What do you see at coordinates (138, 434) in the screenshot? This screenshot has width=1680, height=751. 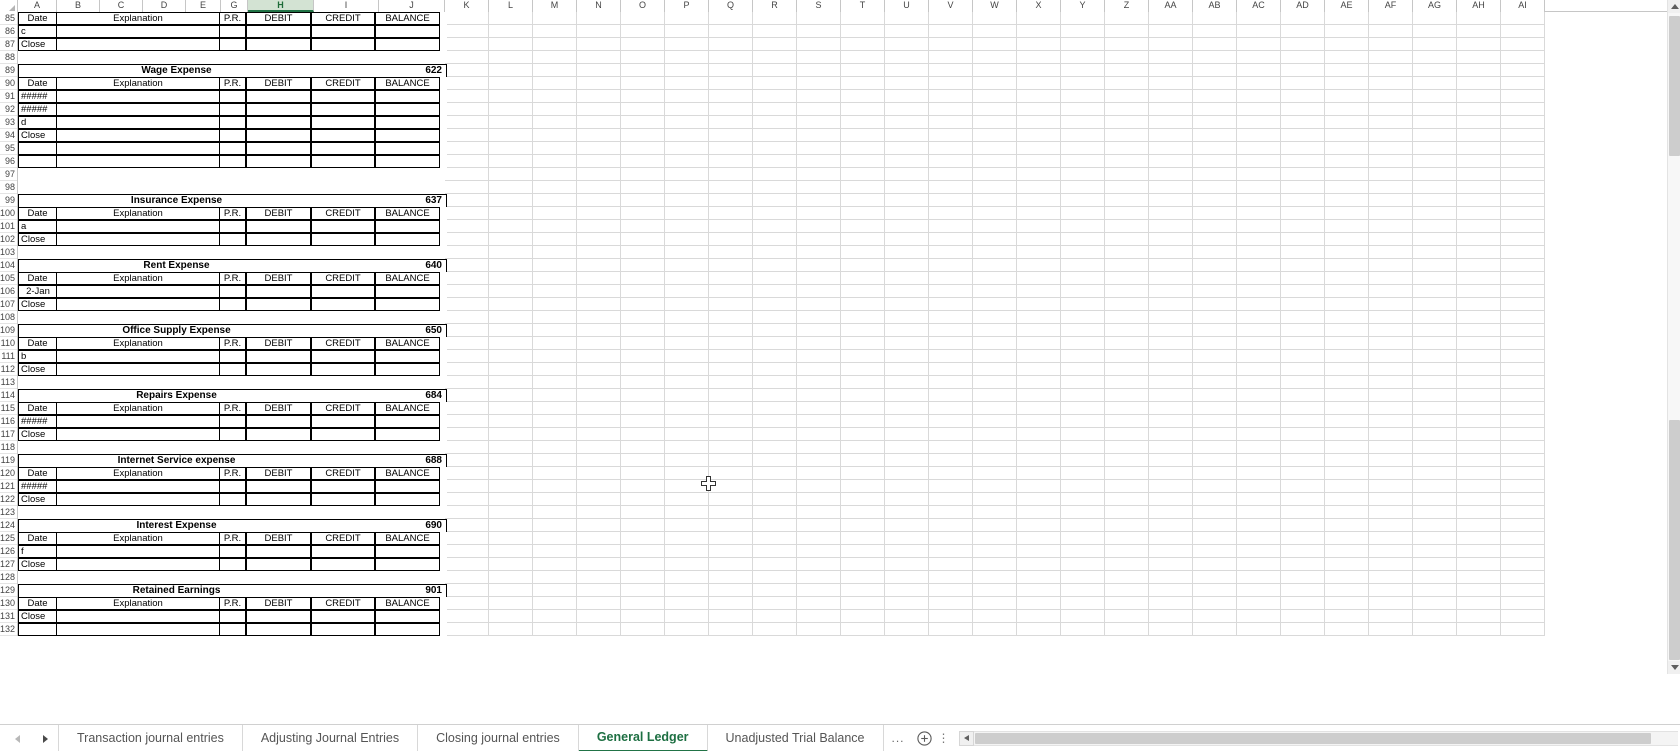 I see `ledger-cell-expl` at bounding box center [138, 434].